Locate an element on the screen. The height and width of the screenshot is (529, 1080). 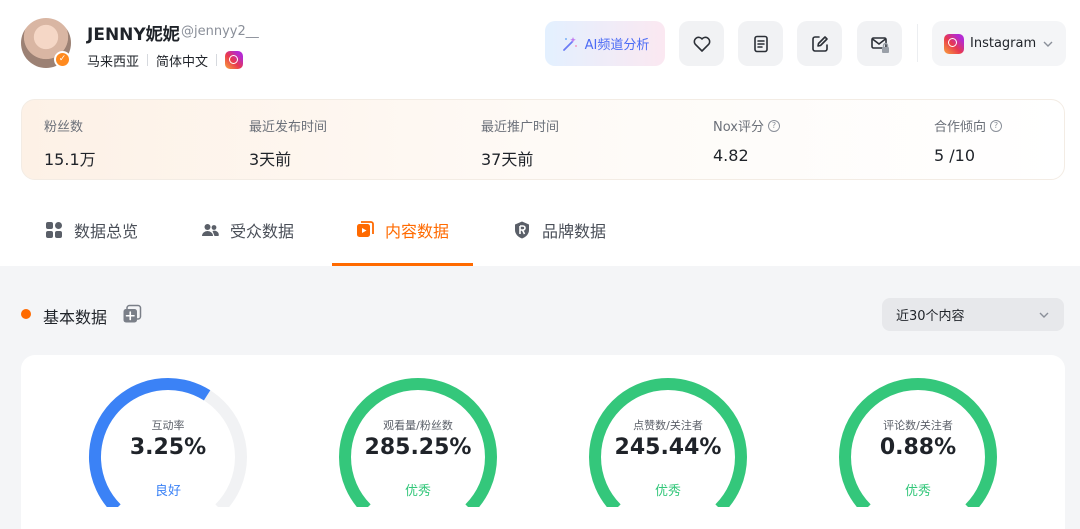
range-select: 近30个内容 is located at coordinates (973, 314).